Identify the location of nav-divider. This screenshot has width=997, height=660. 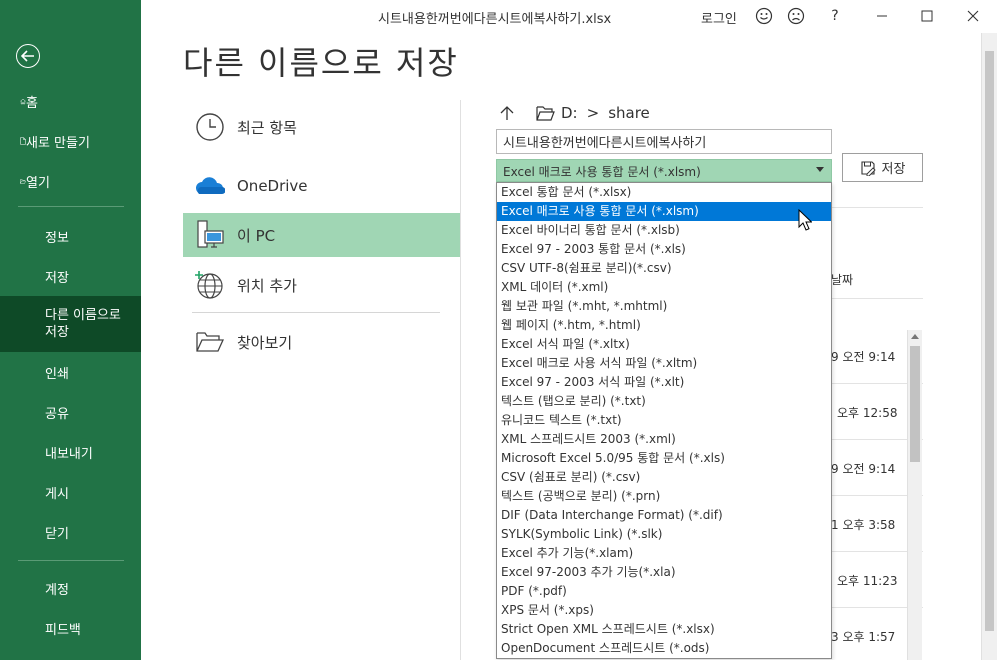
(71, 560).